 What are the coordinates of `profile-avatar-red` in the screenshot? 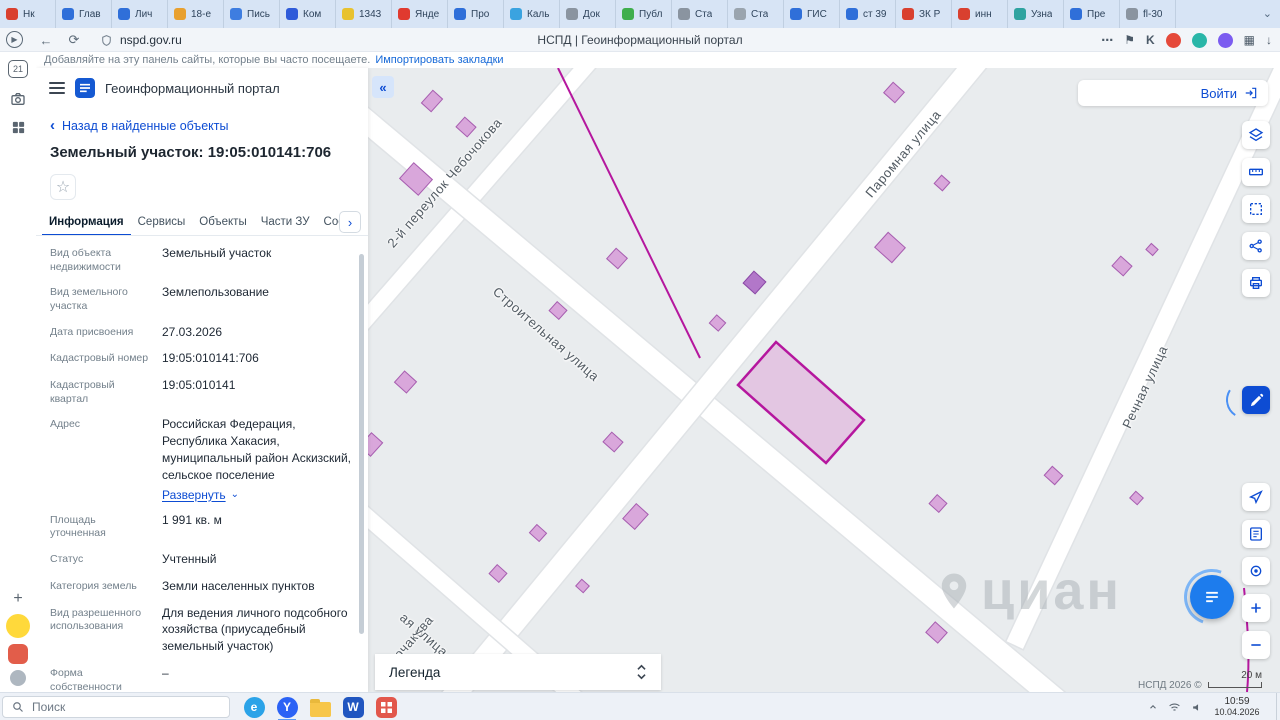 It's located at (1173, 40).